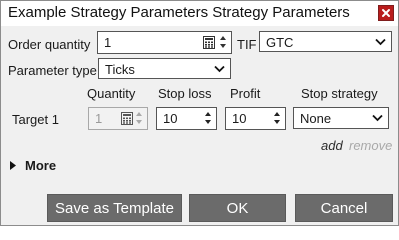 The image size is (399, 240). I want to click on cancel-label: Cancel, so click(344, 208).